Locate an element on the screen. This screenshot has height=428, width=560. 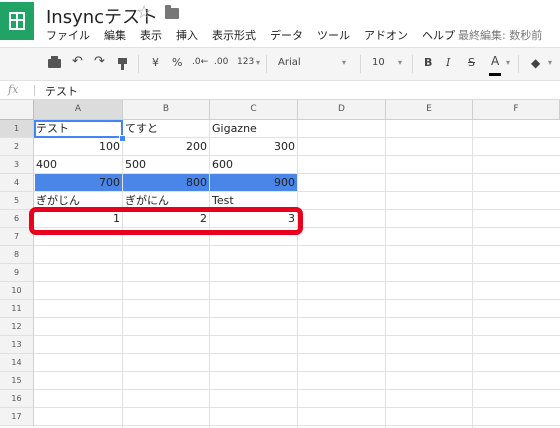
star-icon: ☆ is located at coordinates (144, 12).